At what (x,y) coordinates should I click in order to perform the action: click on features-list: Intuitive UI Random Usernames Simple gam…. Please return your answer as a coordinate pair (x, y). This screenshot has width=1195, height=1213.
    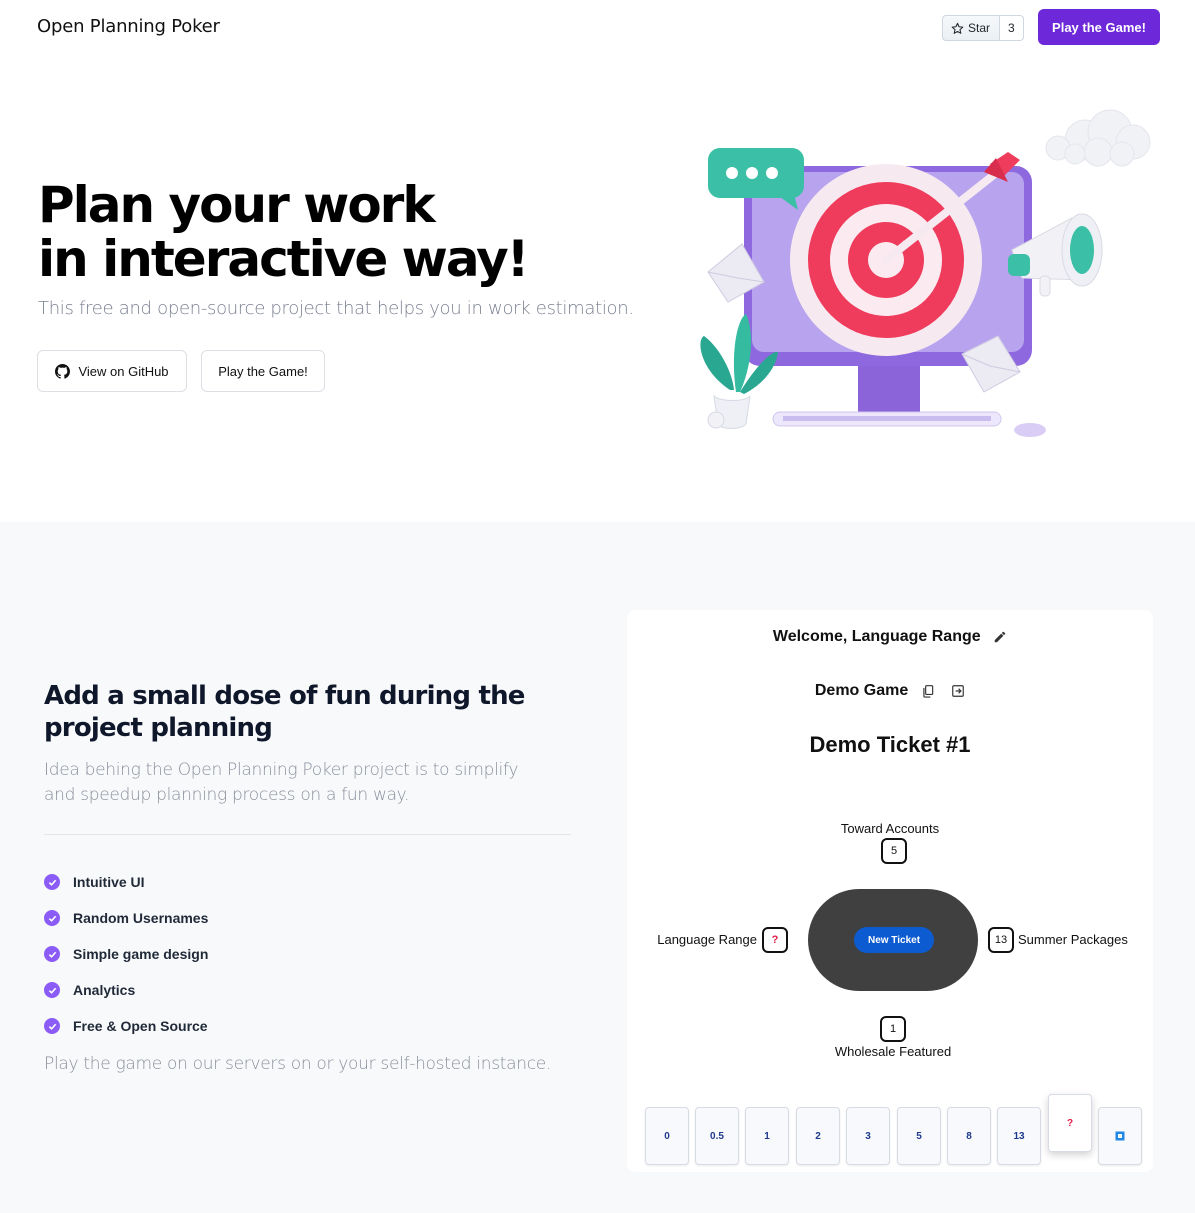
    Looking at the image, I should click on (126, 954).